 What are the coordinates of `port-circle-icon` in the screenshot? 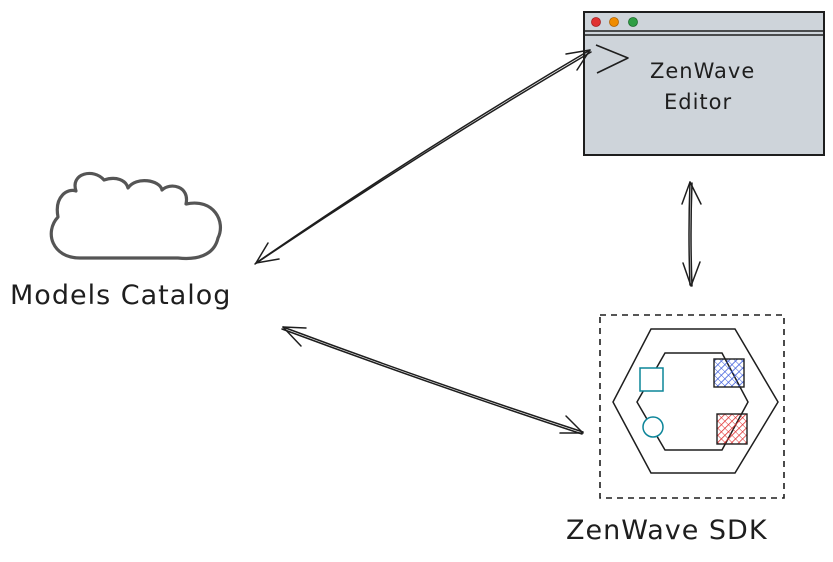 It's located at (653, 427).